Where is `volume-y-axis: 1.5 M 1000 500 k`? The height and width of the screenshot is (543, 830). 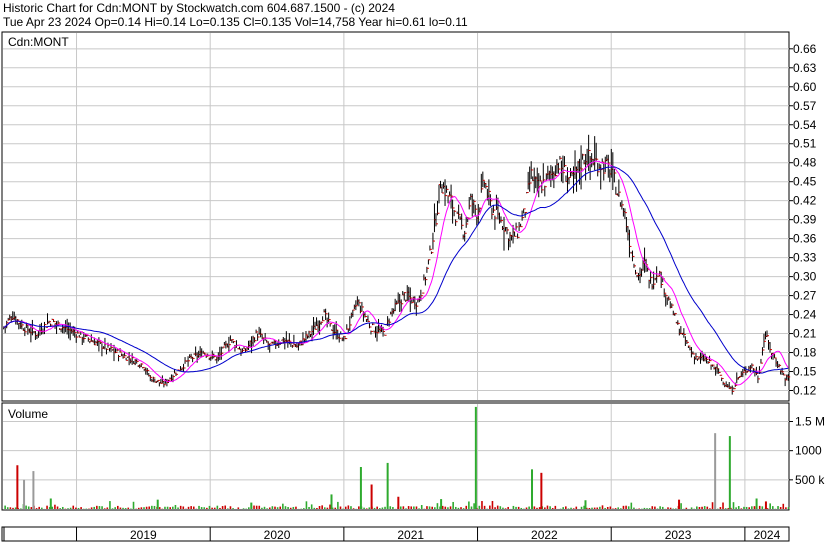 volume-y-axis: 1.5 M 1000 500 k is located at coordinates (807, 451).